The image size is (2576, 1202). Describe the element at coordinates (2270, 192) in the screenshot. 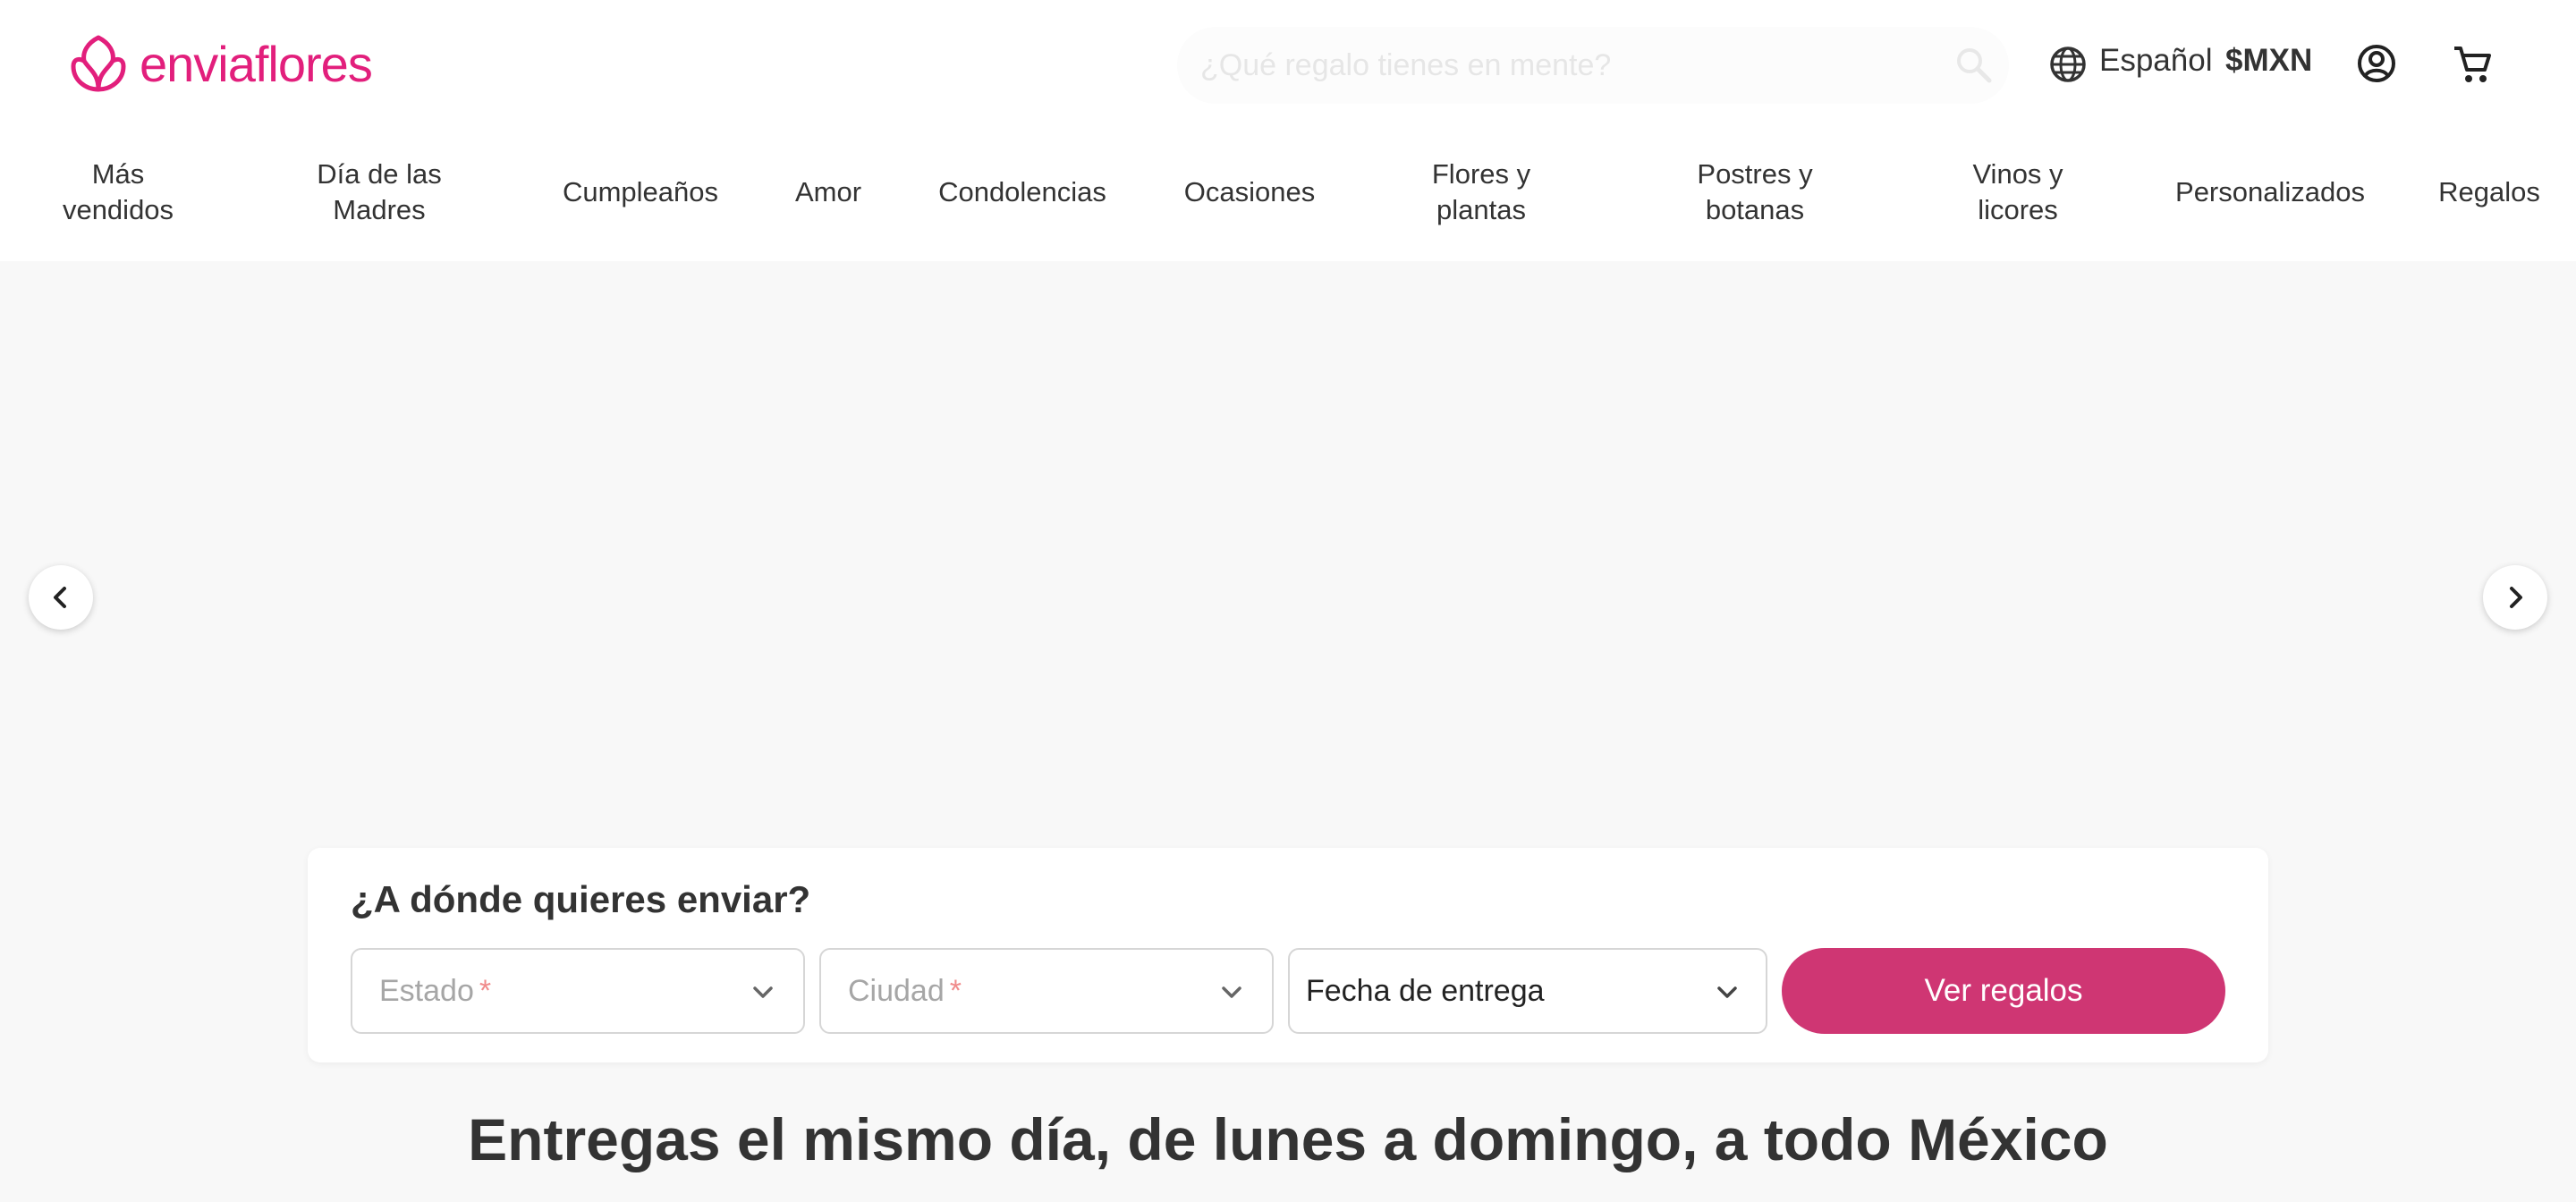

I see `nav-item-personalizados: Personalizados` at that location.